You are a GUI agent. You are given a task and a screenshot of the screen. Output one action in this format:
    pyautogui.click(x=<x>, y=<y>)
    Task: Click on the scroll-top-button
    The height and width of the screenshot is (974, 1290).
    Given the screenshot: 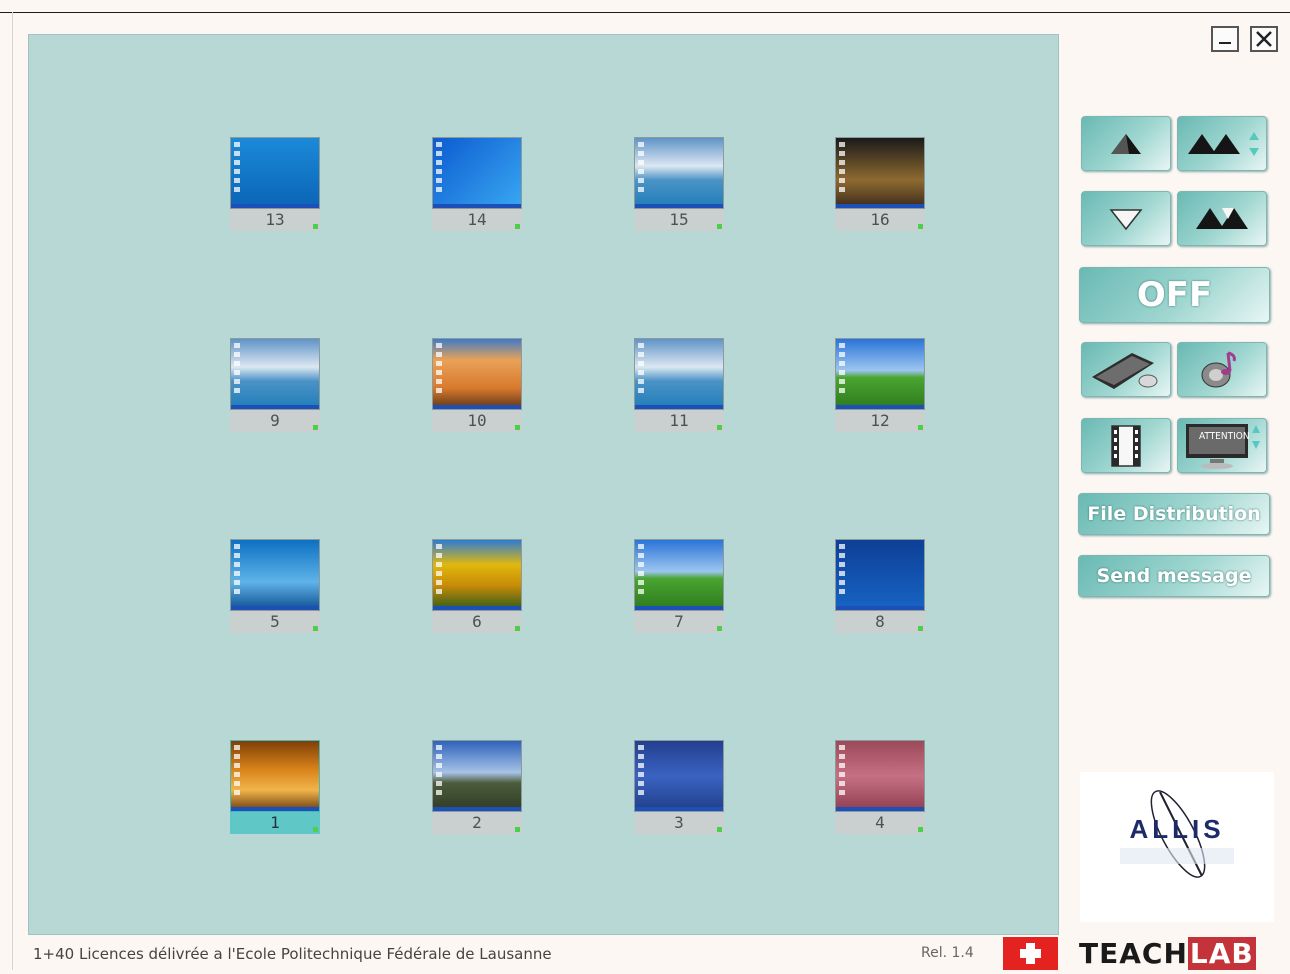 What is the action you would take?
    pyautogui.click(x=1222, y=143)
    